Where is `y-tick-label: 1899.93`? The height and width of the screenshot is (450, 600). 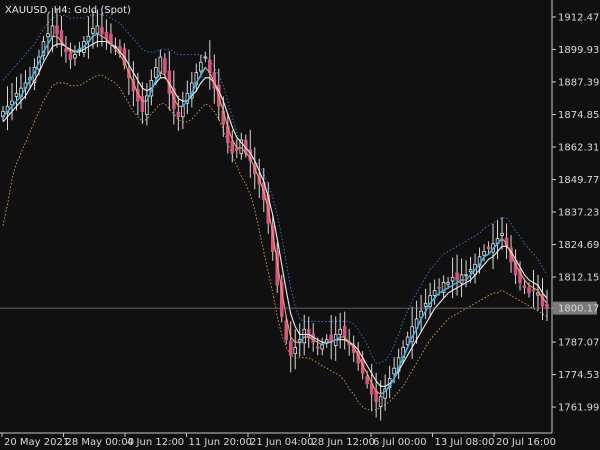 y-tick-label: 1899.93 is located at coordinates (578, 50).